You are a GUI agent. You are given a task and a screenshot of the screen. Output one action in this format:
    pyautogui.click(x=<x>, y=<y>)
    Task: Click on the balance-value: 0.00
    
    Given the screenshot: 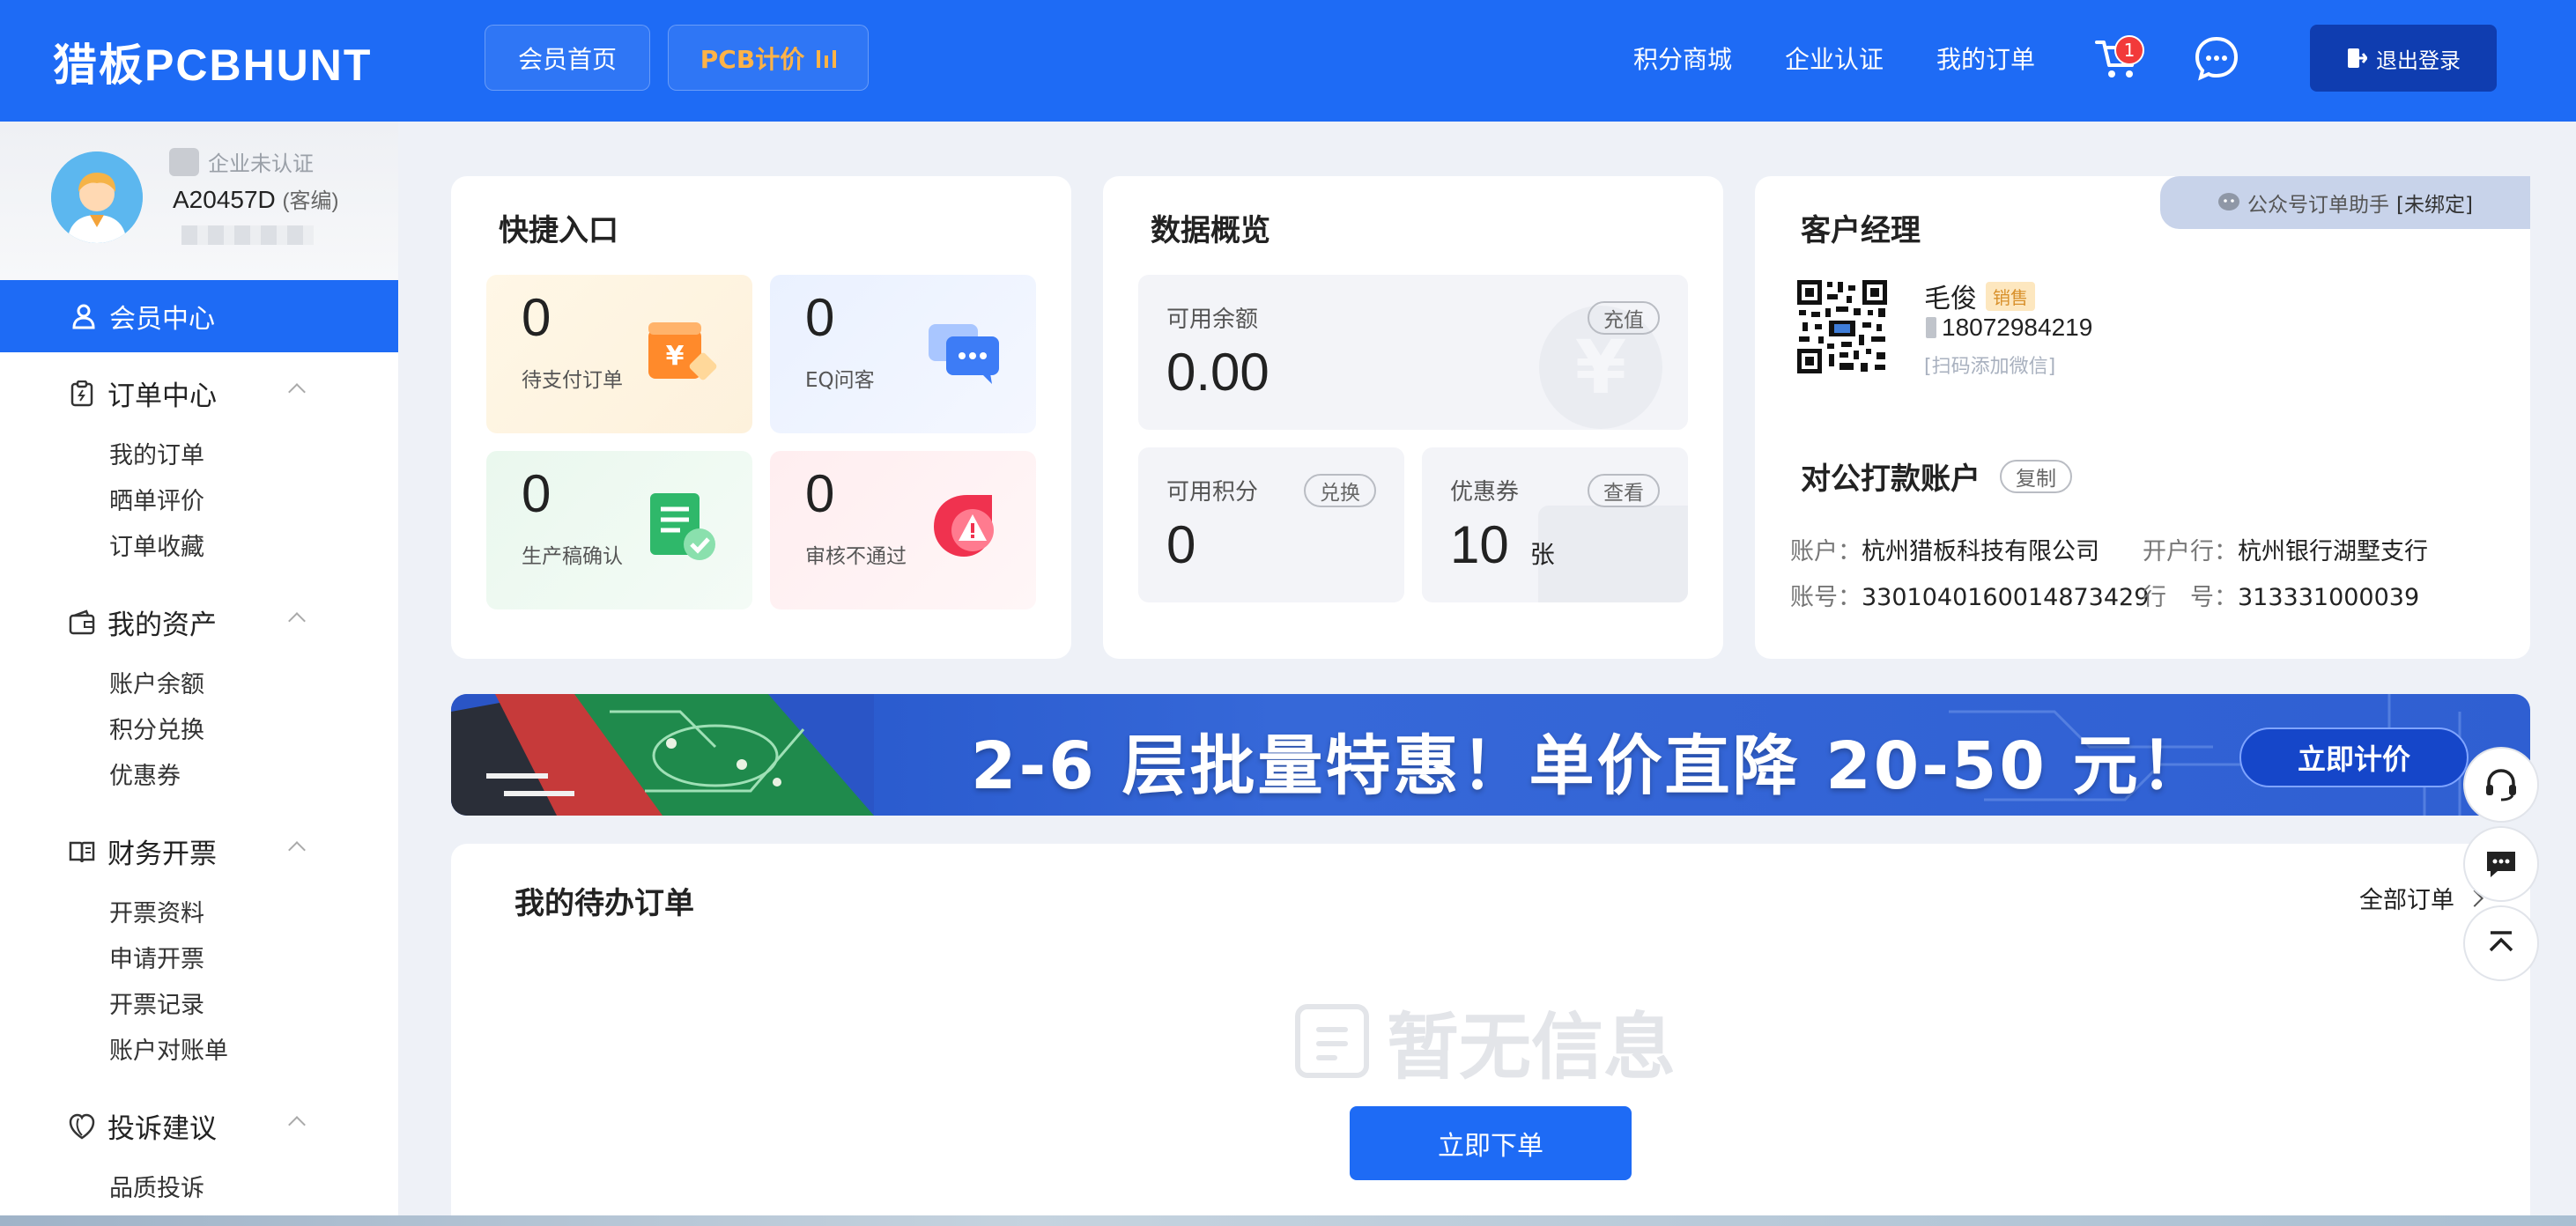 What is the action you would take?
    pyautogui.click(x=1218, y=373)
    